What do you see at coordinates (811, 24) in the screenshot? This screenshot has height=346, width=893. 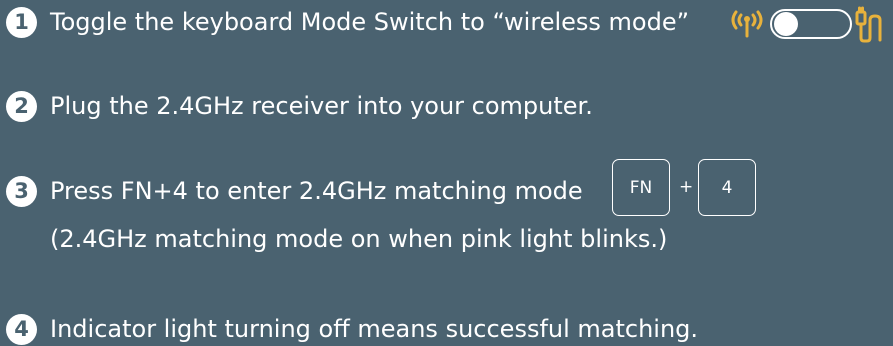 I see `mode-toggle-switch` at bounding box center [811, 24].